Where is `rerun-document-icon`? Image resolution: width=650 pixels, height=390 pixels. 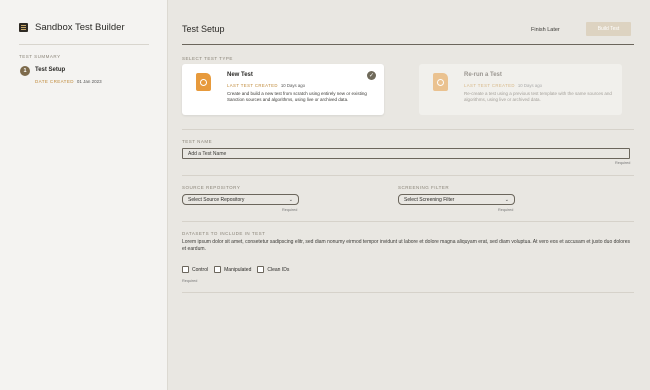
rerun-document-icon is located at coordinates (440, 82).